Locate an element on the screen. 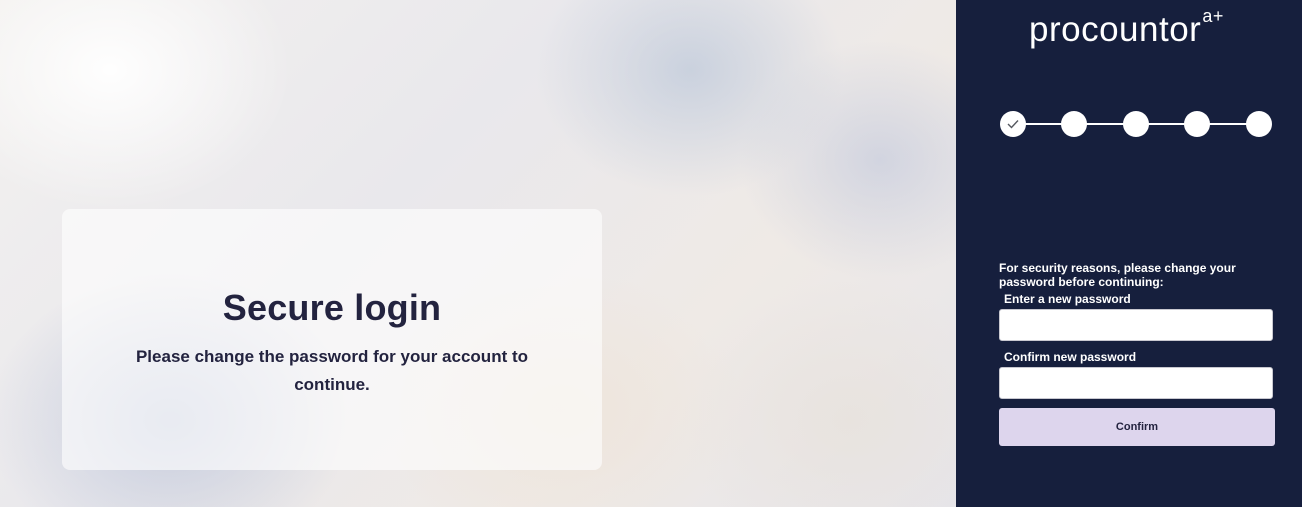  new-password-label: Enter a new password is located at coordinates (1067, 299).